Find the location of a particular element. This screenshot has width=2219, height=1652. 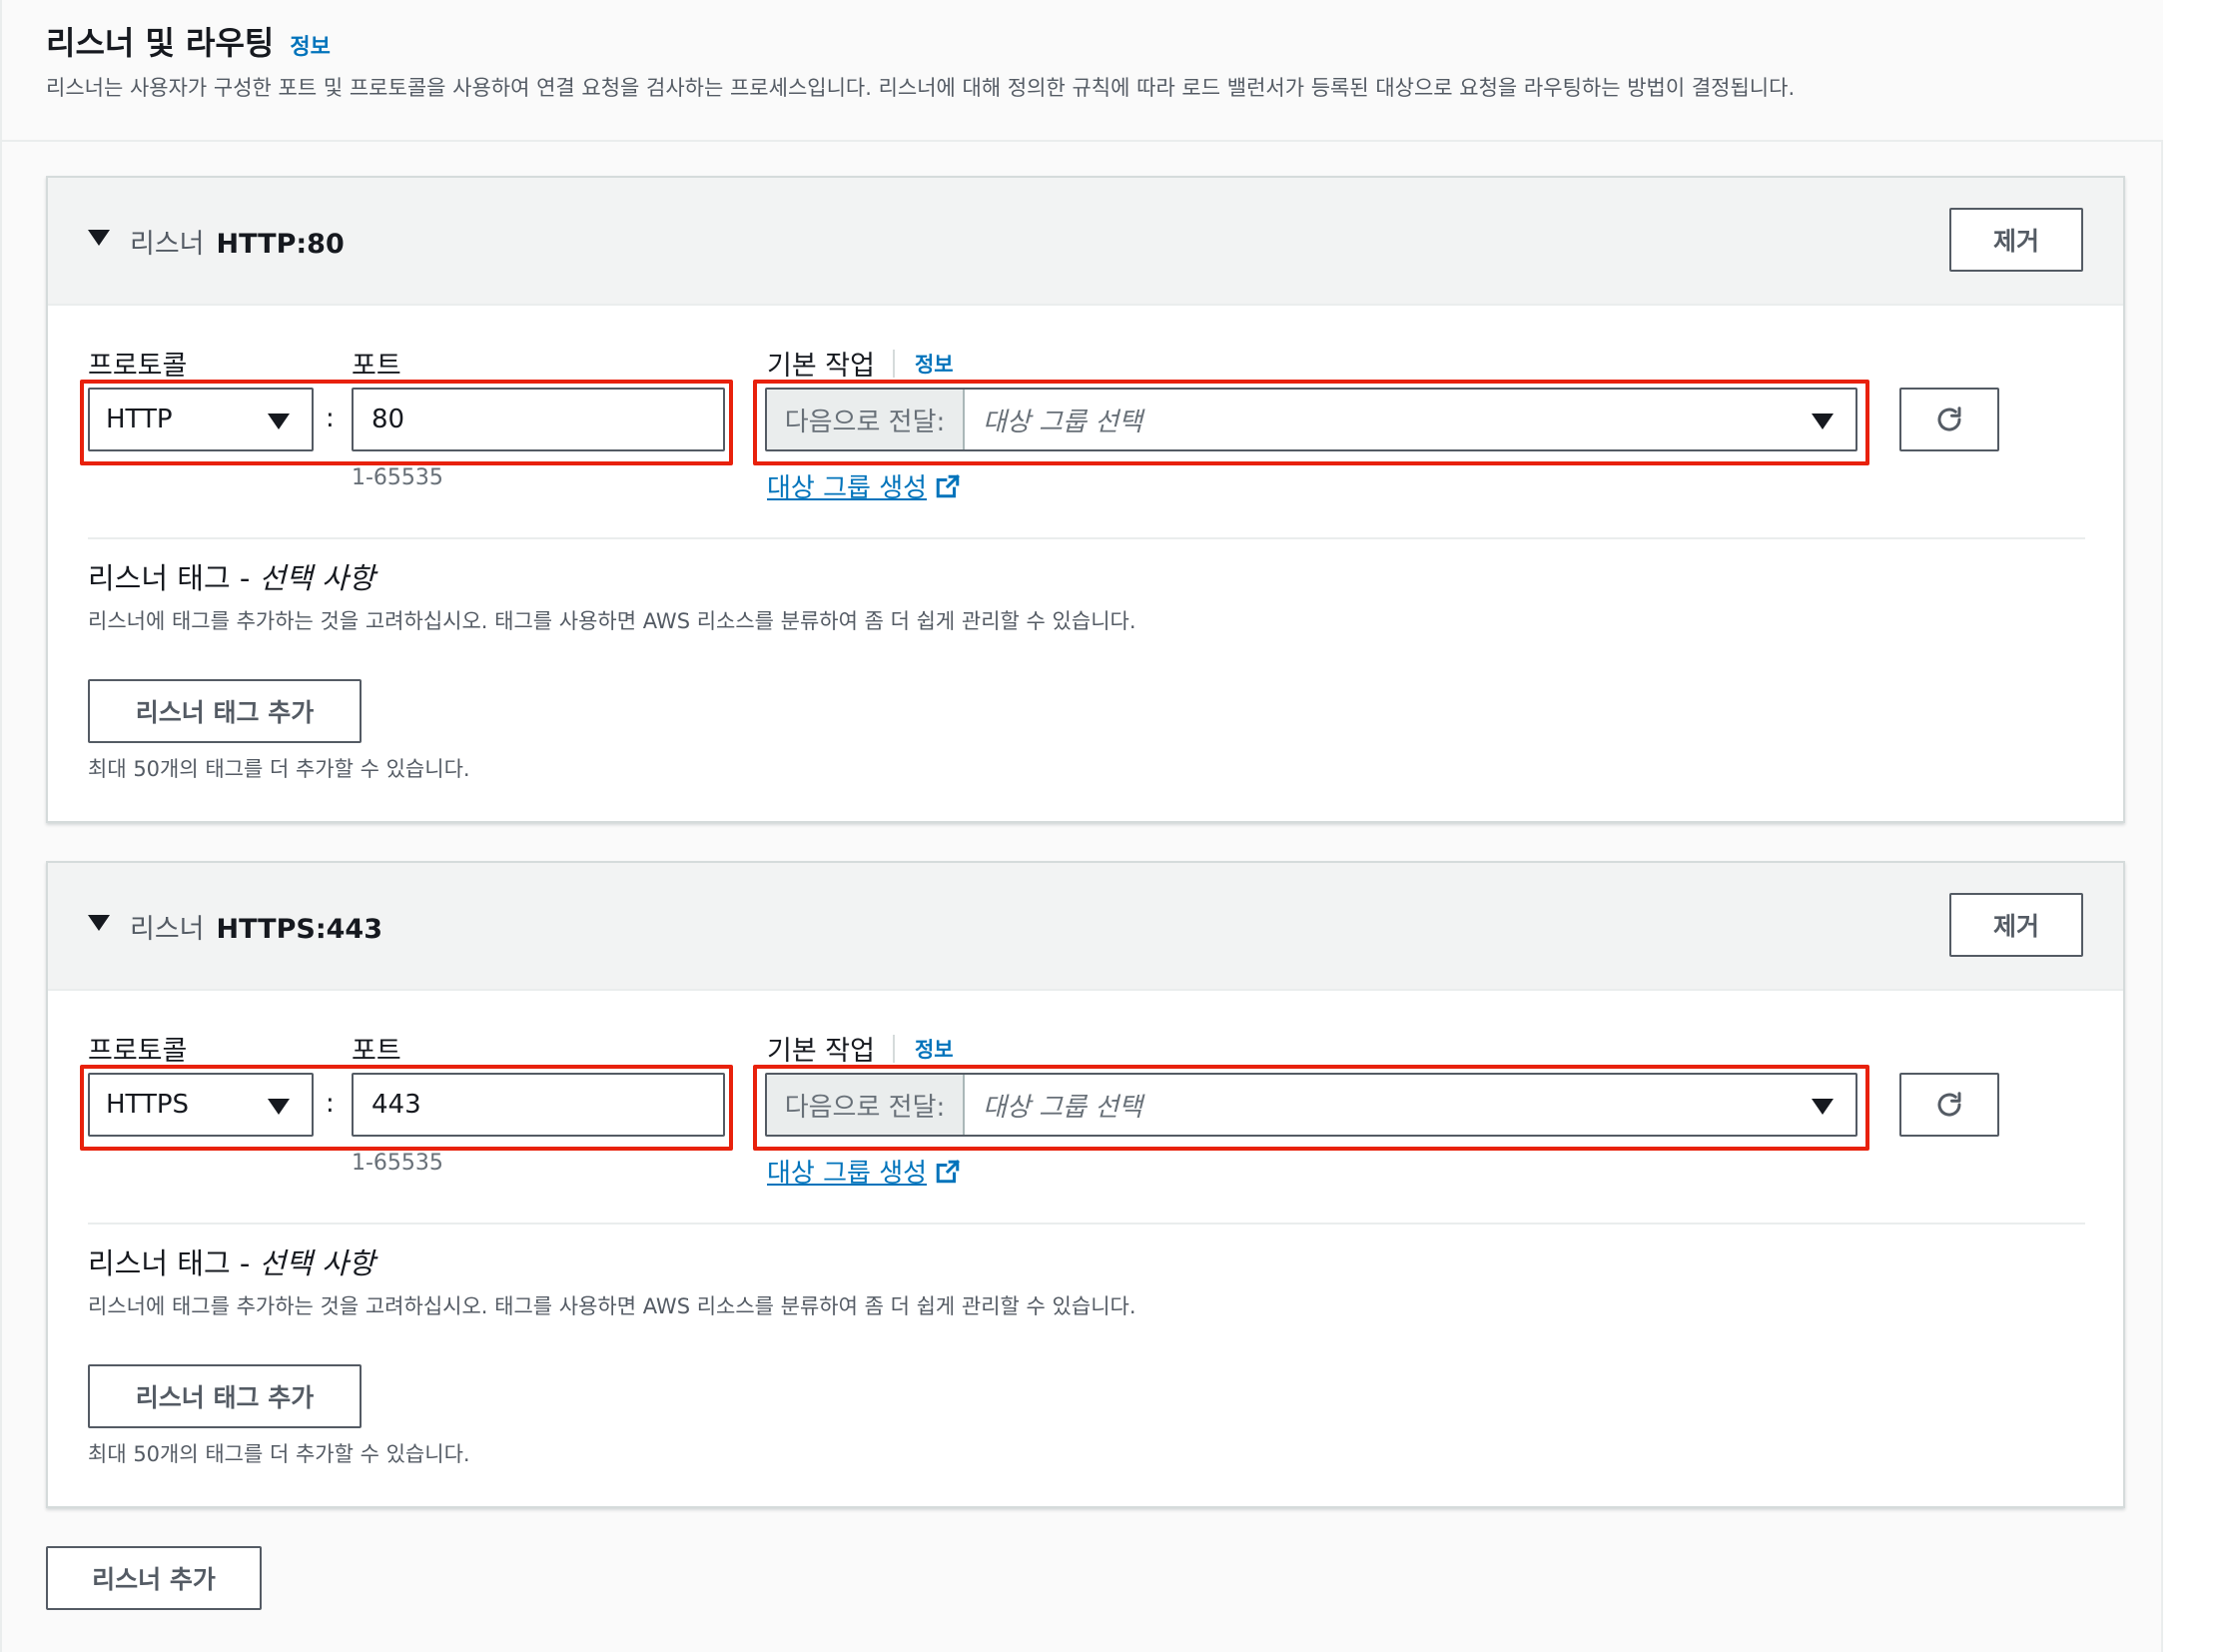

listener-title: 리스너 HTTPS:443 is located at coordinates (256, 926).